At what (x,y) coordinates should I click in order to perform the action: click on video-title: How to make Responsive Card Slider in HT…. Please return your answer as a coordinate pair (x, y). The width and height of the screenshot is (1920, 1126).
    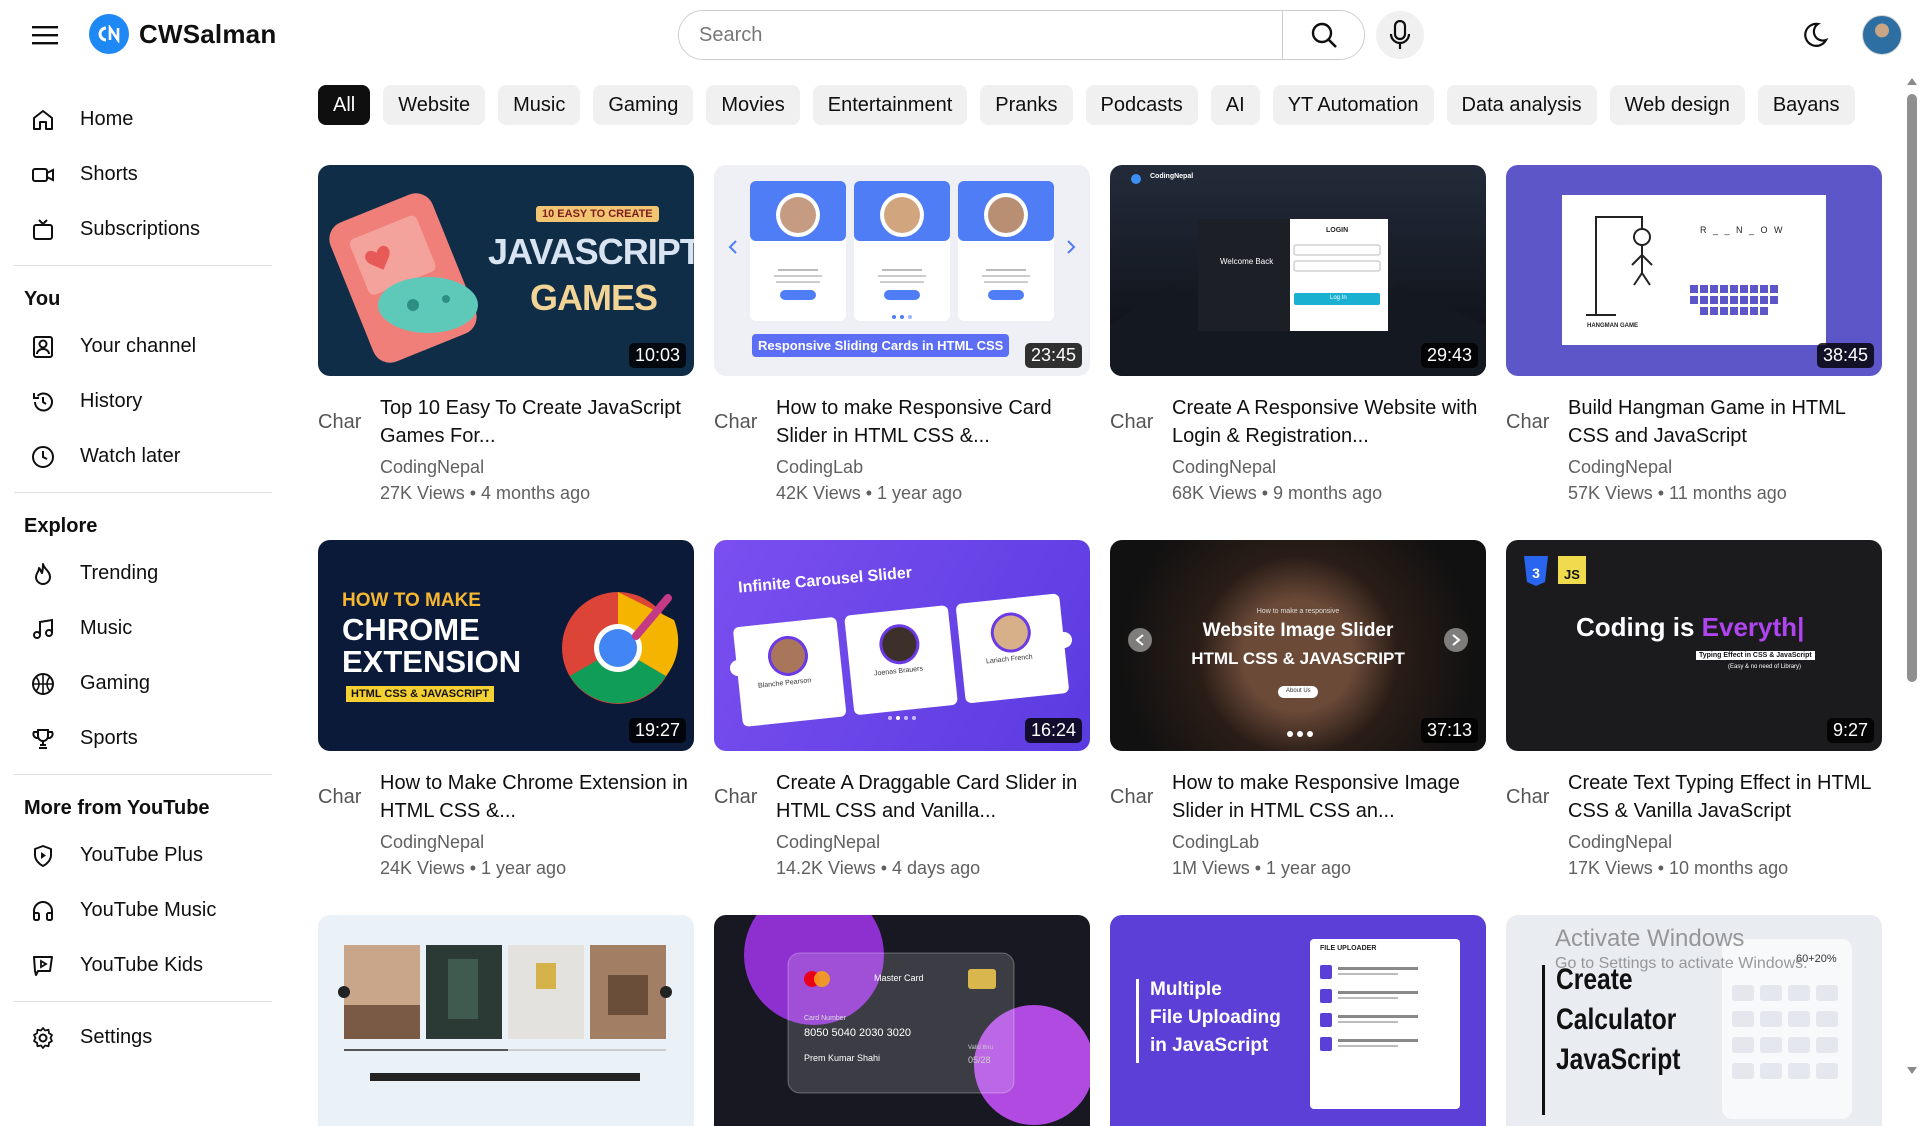
    Looking at the image, I should click on (933, 422).